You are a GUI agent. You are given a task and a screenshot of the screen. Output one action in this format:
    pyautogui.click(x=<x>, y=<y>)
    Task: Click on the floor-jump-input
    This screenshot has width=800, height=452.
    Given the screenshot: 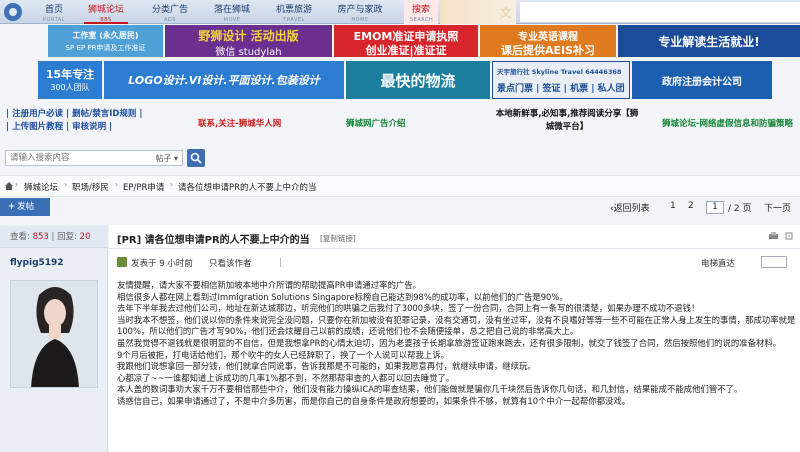 What is the action you would take?
    pyautogui.click(x=774, y=262)
    